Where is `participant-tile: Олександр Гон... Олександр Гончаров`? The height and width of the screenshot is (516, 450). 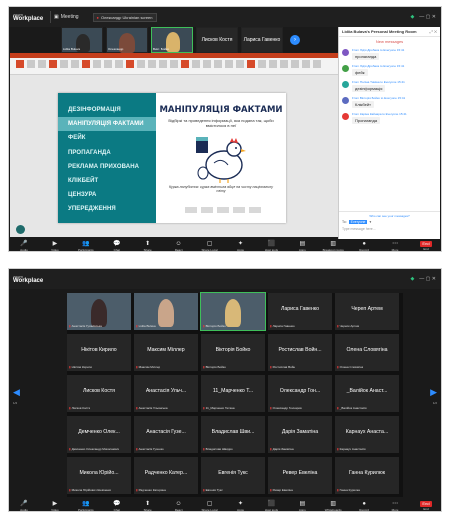
participant-tile: Олександр Гон... Олександр Гончаров is located at coordinates (300, 393).